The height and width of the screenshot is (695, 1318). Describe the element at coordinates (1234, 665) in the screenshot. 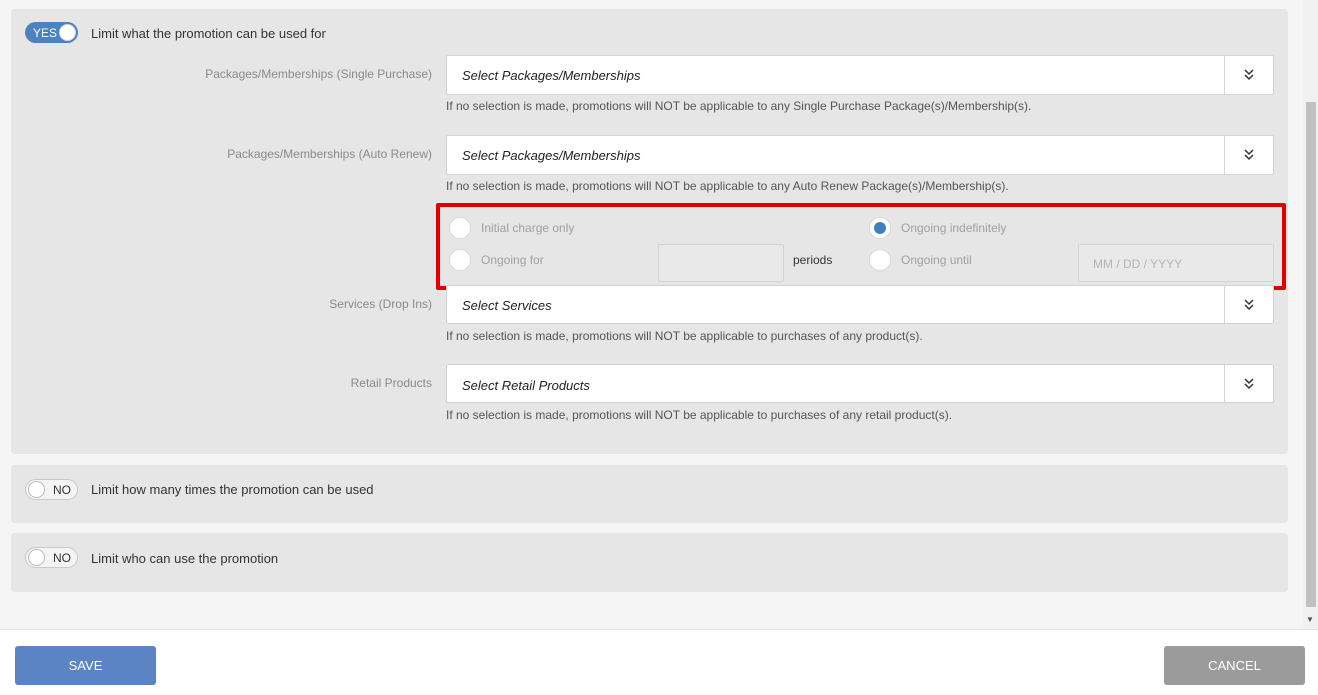

I see `cancel-button: CANCEL` at that location.